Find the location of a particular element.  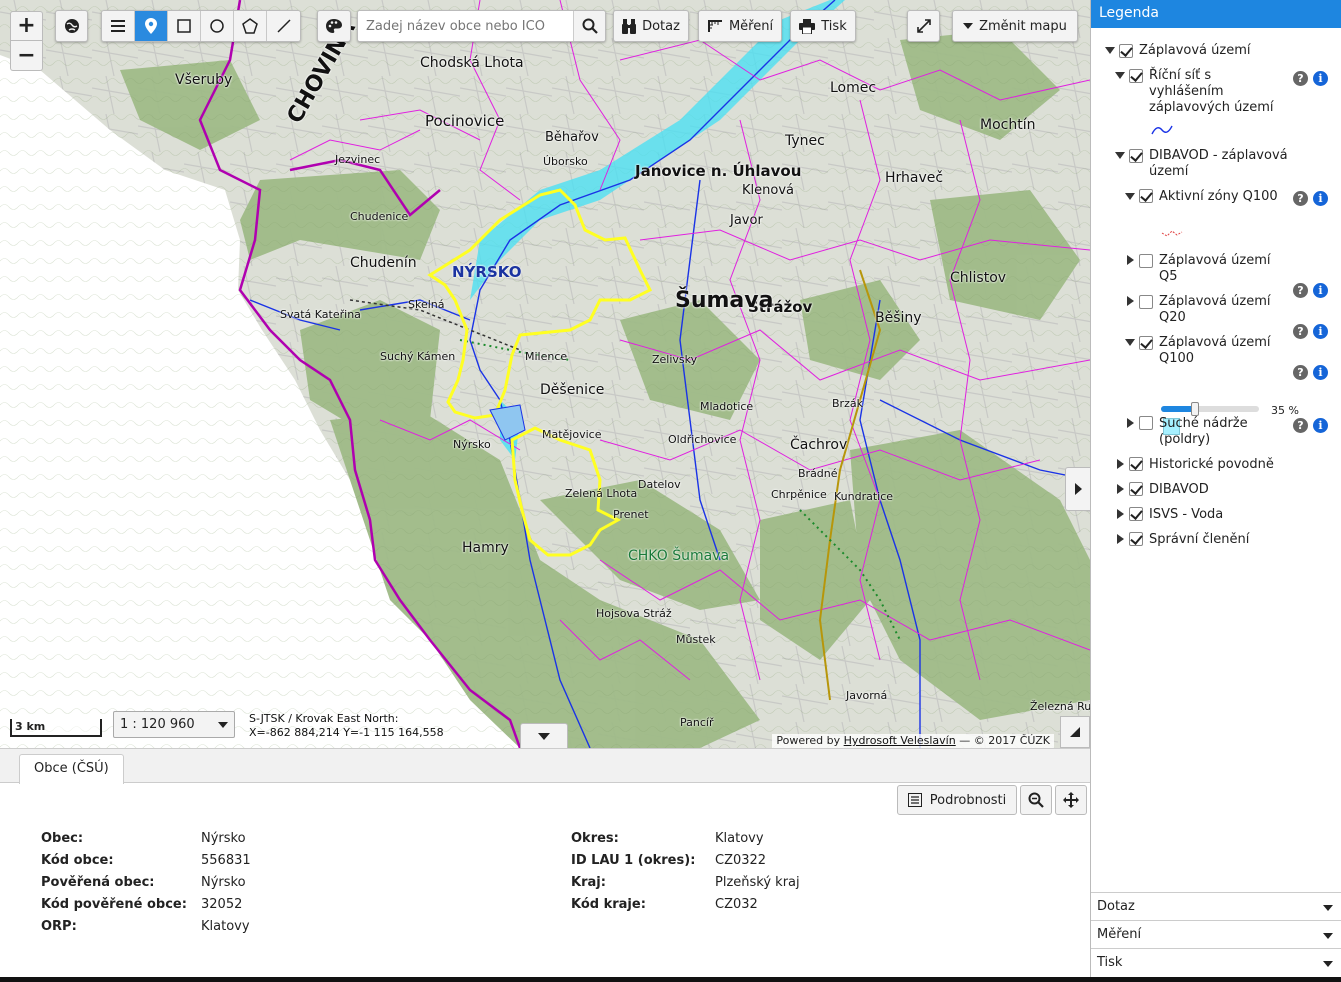

binoculars-icon is located at coordinates (629, 26).